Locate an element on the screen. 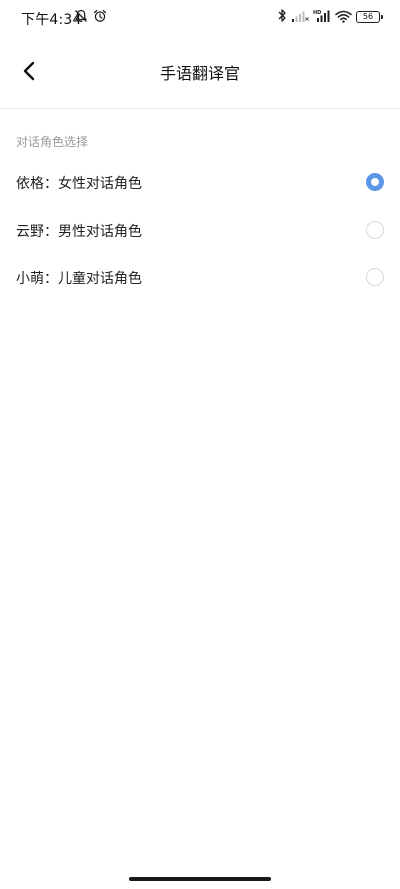 The height and width of the screenshot is (889, 400). role-option-label: 依格：女性对话角色 is located at coordinates (79, 184).